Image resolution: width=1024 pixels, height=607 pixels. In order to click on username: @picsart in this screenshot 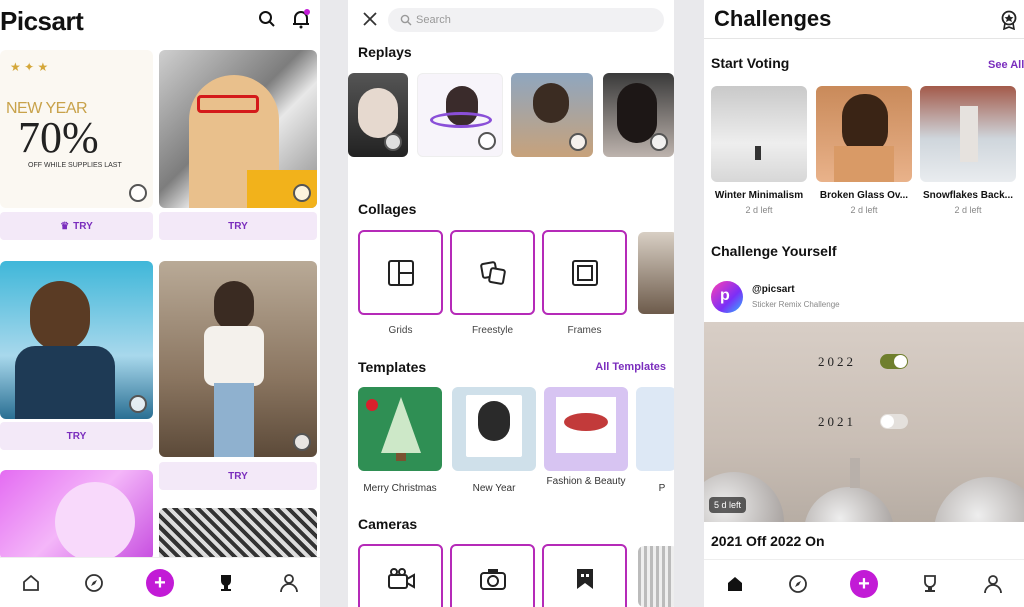, I will do `click(773, 289)`.